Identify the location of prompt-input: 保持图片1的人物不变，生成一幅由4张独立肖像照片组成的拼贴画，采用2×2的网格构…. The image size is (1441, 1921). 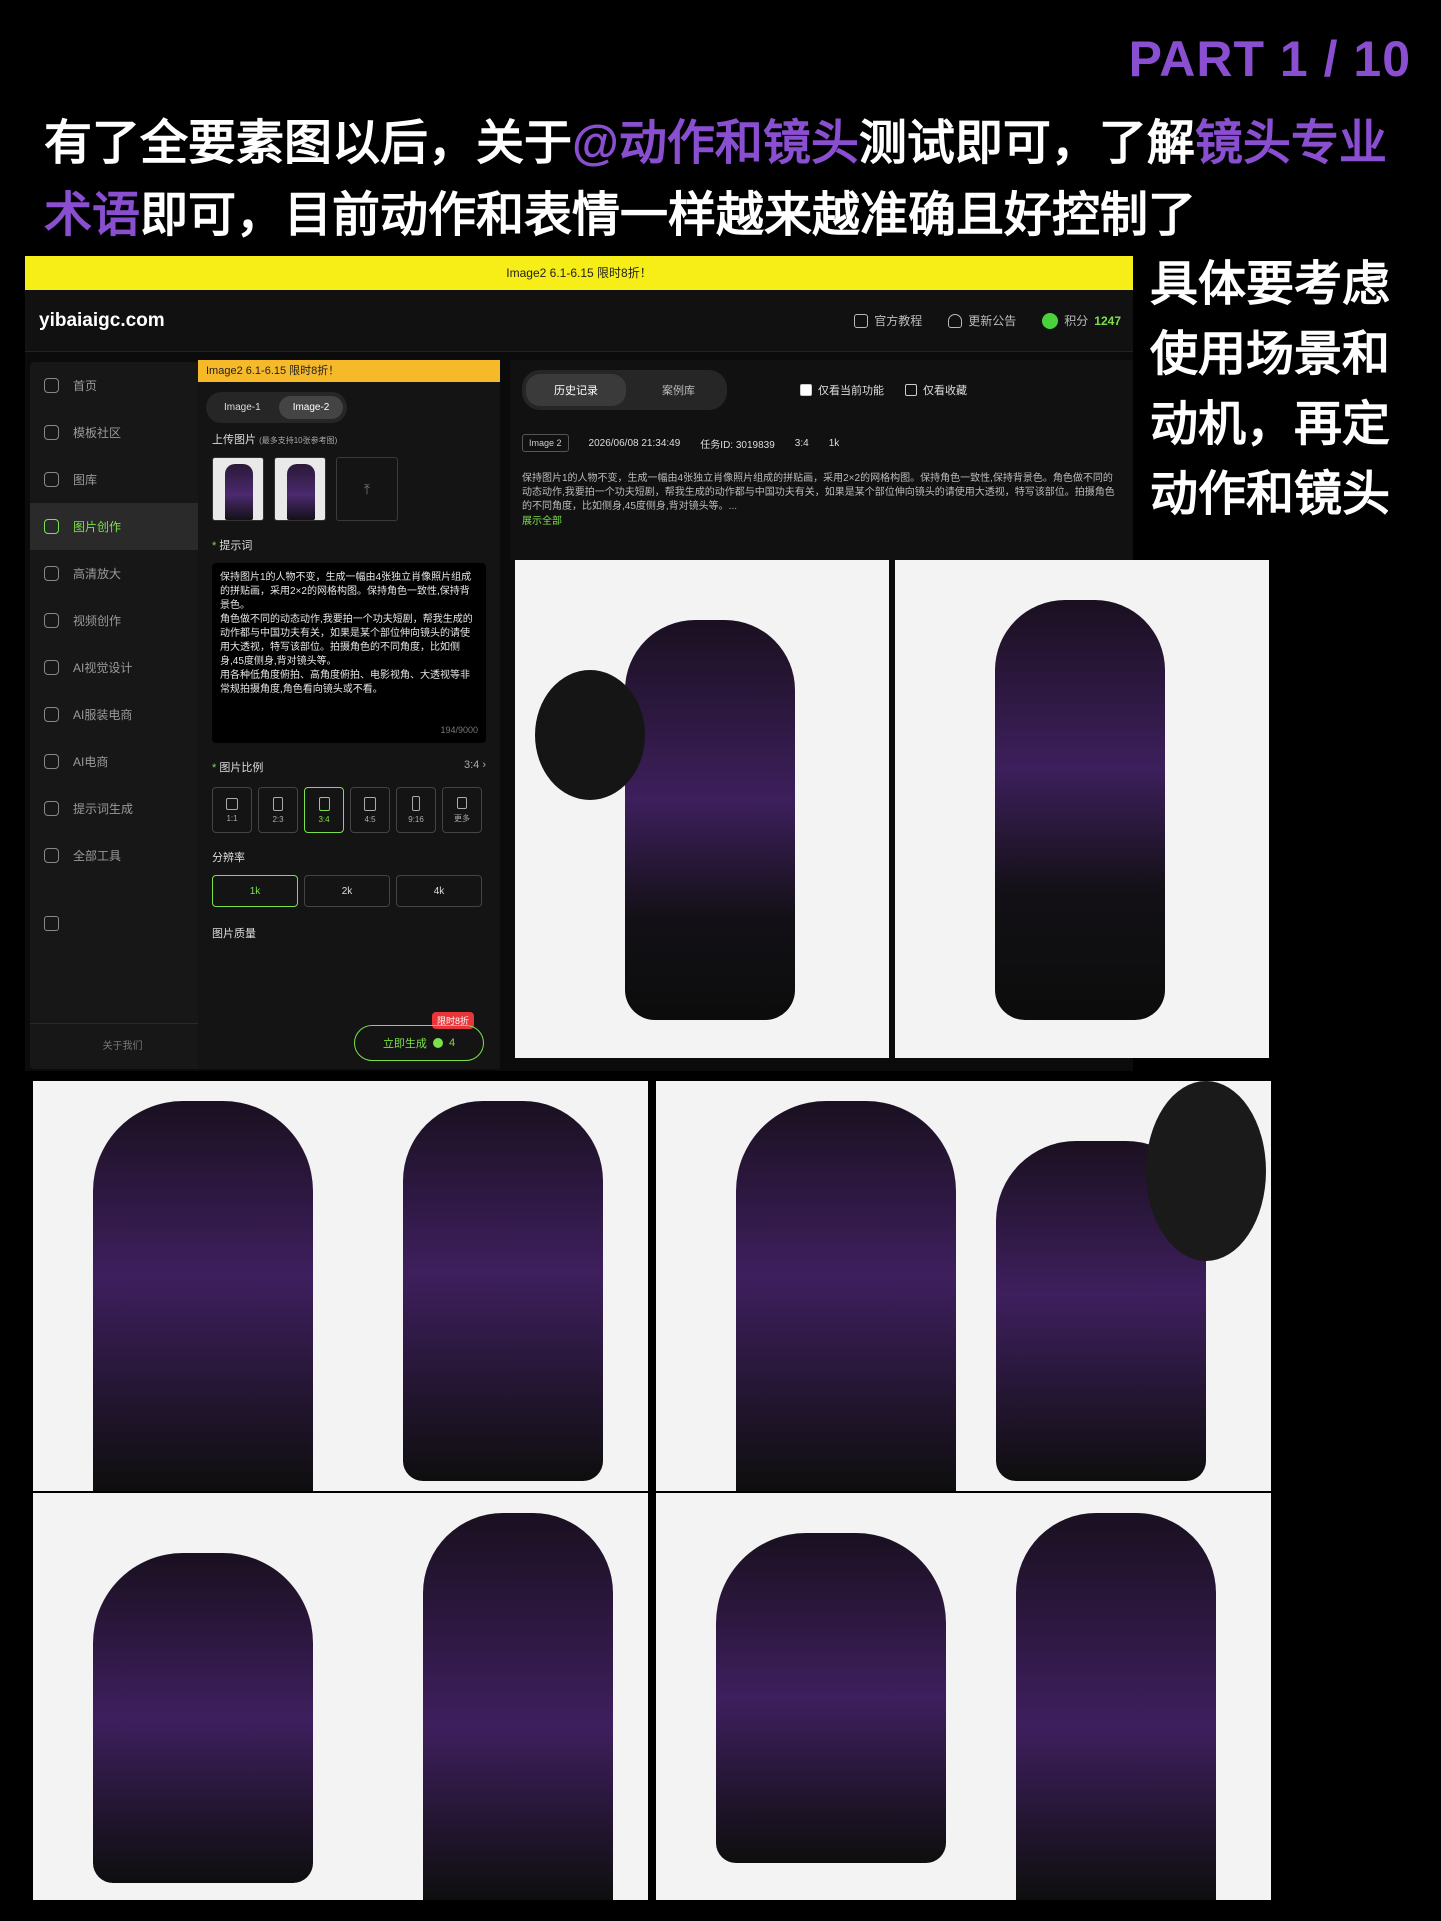
(349, 653).